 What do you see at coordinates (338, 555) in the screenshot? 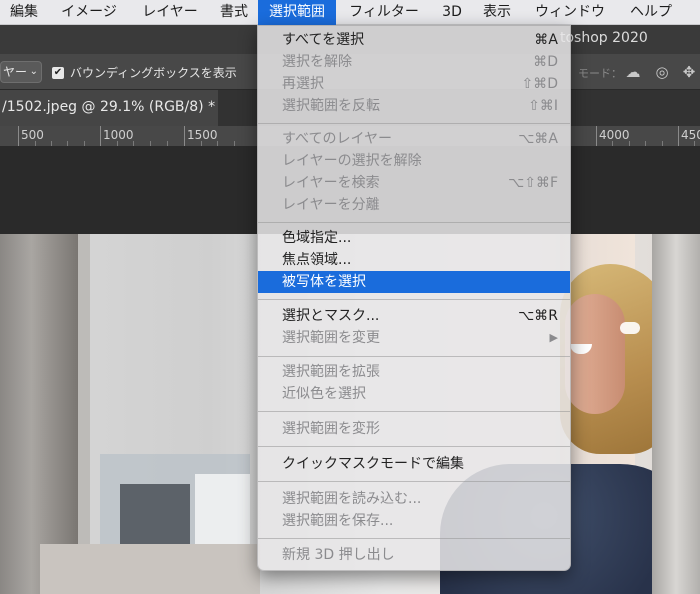
I see `menu-item-label: 新規 3D 押し出し` at bounding box center [338, 555].